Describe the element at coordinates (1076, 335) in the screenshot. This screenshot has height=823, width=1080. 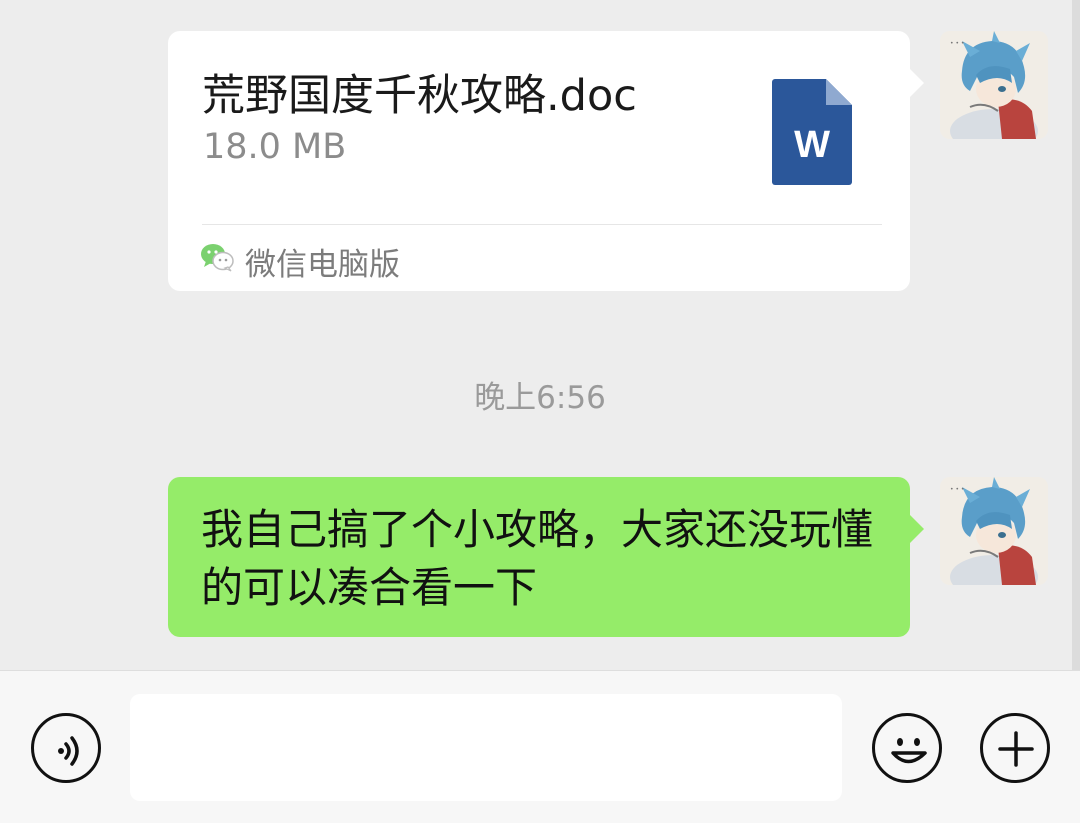
I see `scrollbar` at that location.